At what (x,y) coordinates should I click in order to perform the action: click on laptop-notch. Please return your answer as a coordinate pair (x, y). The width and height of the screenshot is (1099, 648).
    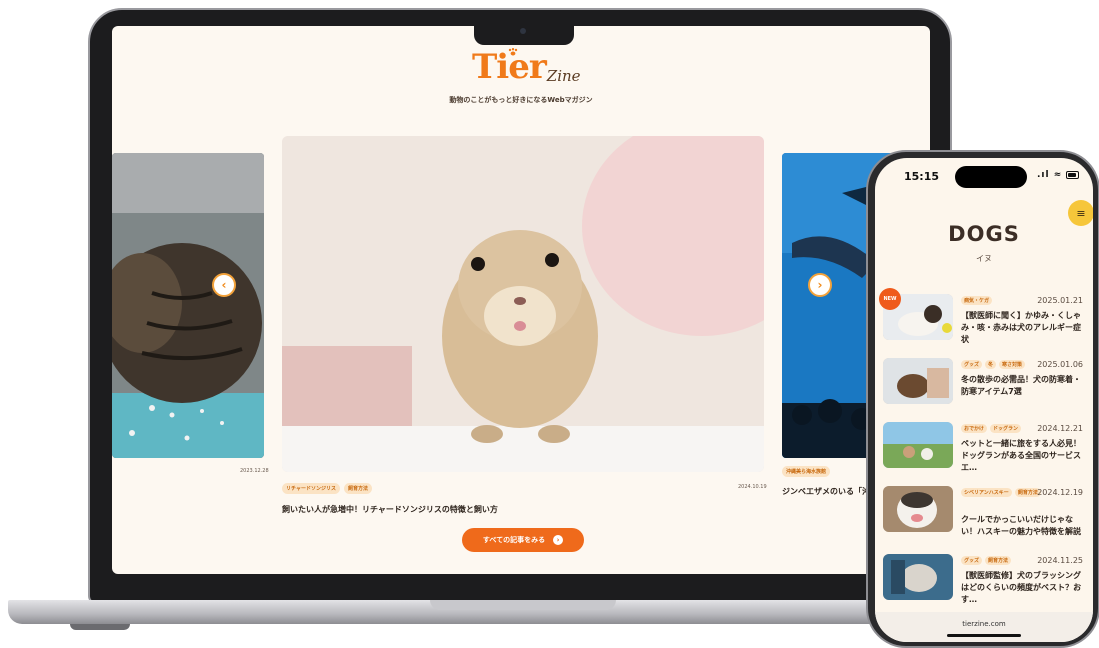
    Looking at the image, I should click on (524, 34).